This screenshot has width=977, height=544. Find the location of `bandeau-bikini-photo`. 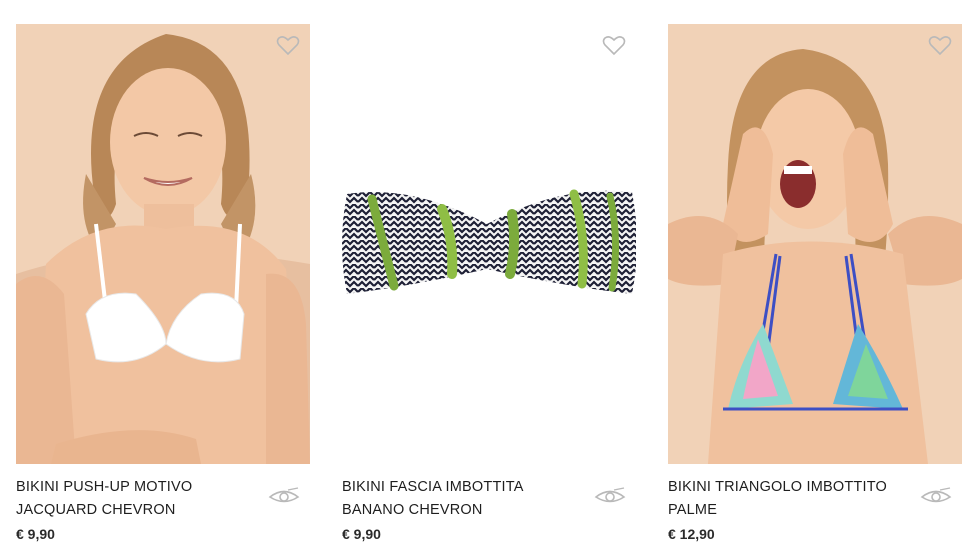

bandeau-bikini-photo is located at coordinates (489, 241).